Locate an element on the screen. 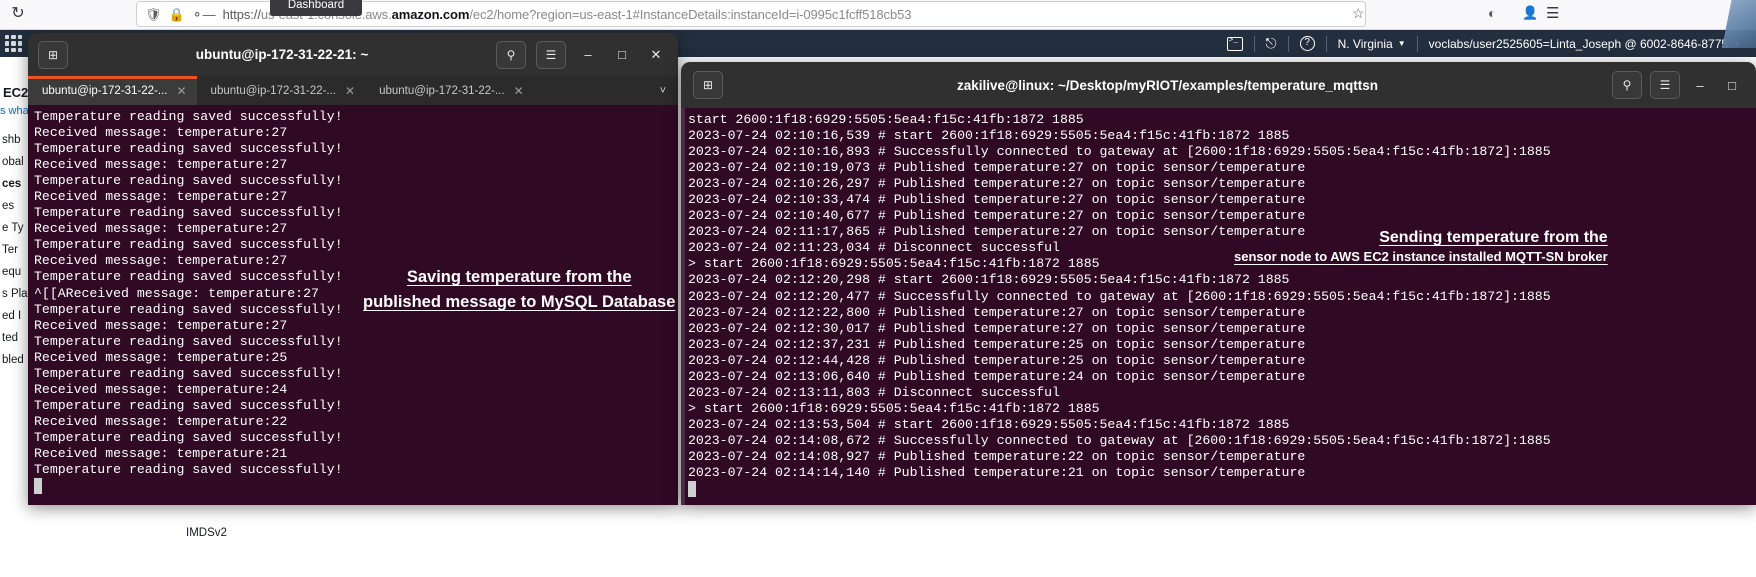 This screenshot has height=577, width=1756. help-circle-icon: ? is located at coordinates (1307, 43).